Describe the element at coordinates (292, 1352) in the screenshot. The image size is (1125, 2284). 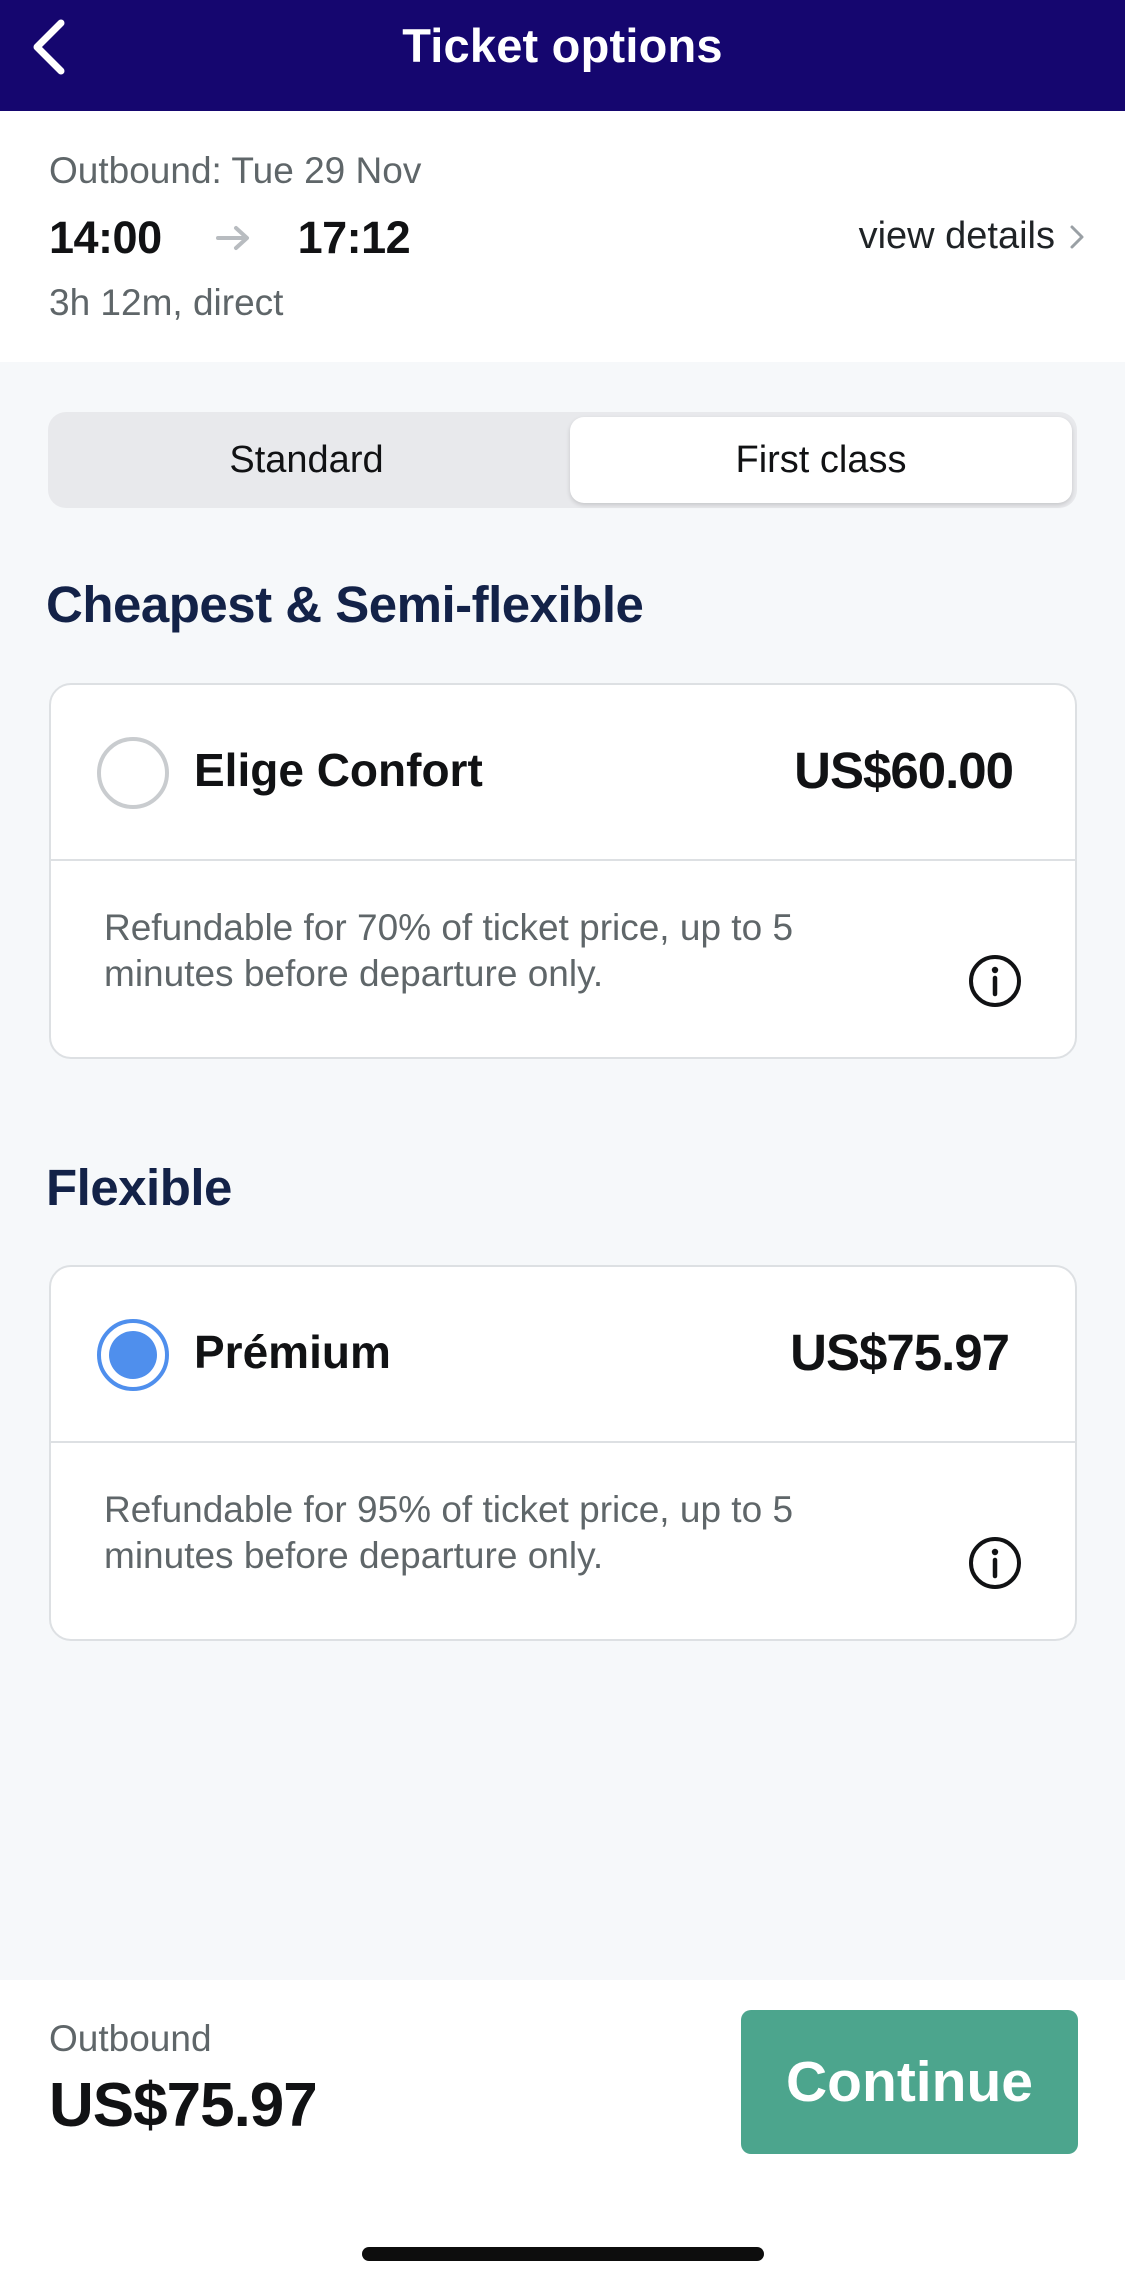
I see `fare-name: Prémium` at that location.